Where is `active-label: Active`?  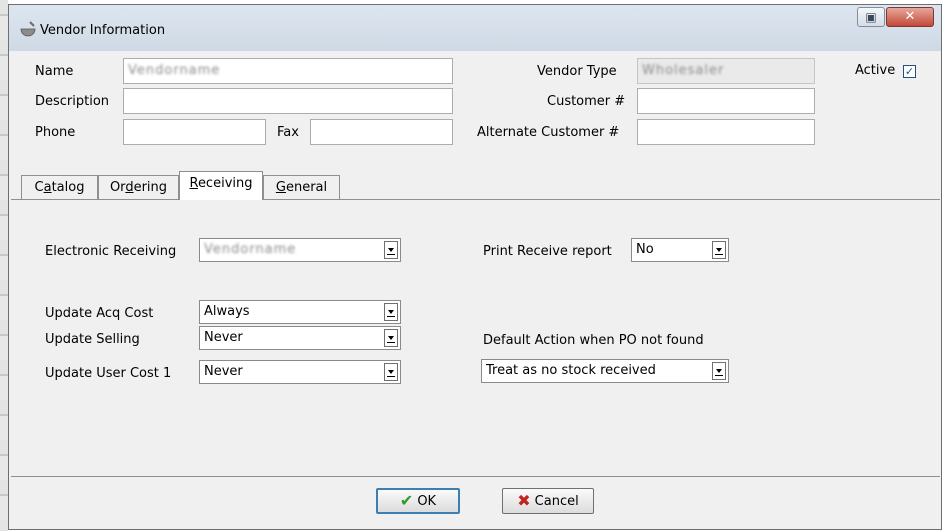 active-label: Active is located at coordinates (875, 70).